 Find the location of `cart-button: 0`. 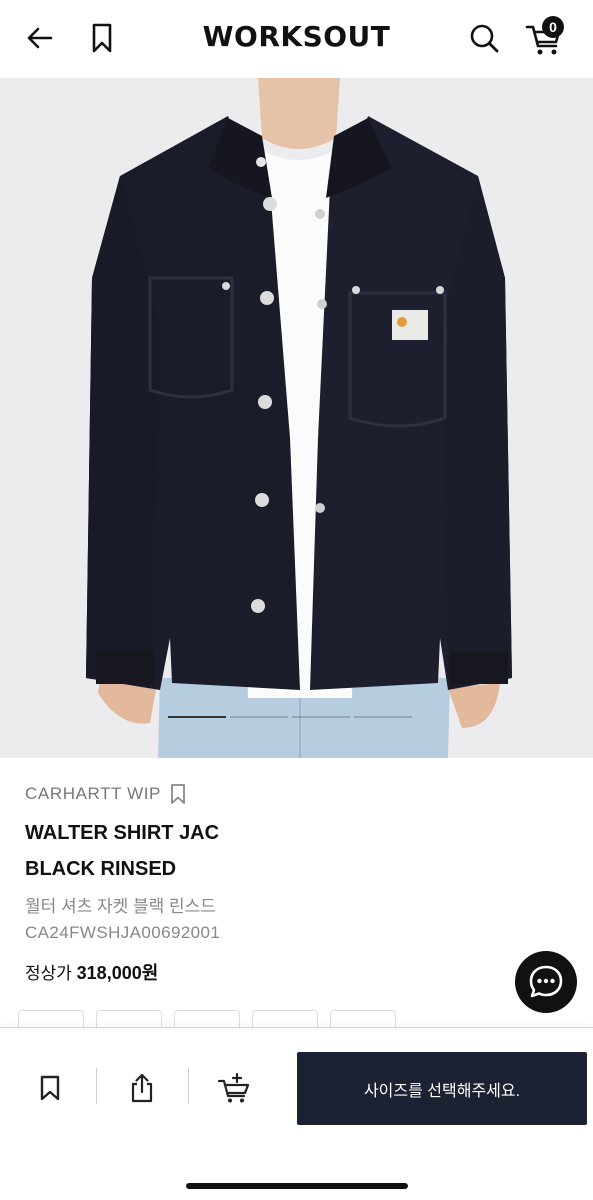

cart-button: 0 is located at coordinates (544, 37).